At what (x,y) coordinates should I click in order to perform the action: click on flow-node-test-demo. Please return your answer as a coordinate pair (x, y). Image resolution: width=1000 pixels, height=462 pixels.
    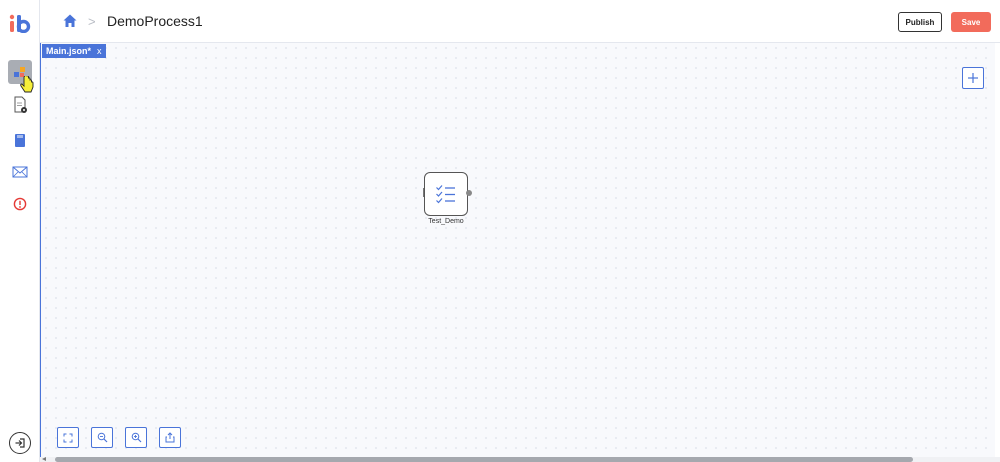
    Looking at the image, I should click on (446, 194).